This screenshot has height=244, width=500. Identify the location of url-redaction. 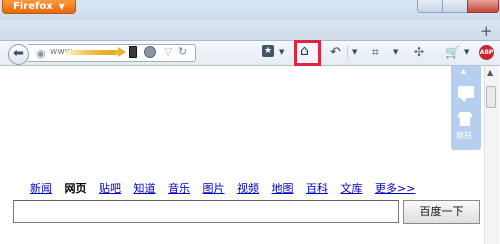
(95, 52).